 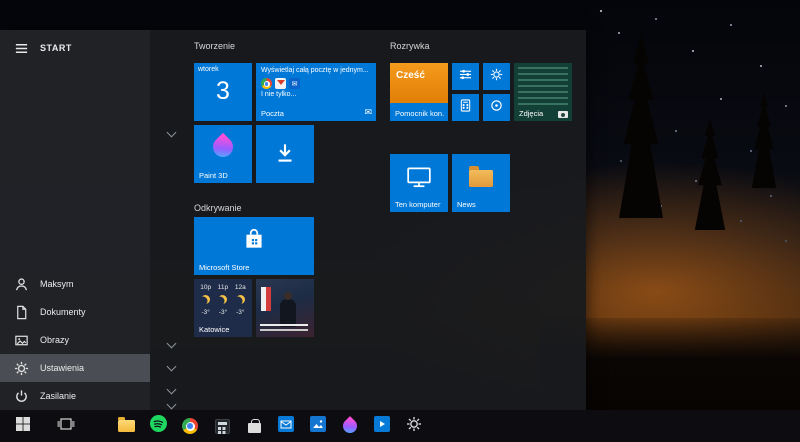 What do you see at coordinates (21, 284) in the screenshot?
I see `user-icon` at bounding box center [21, 284].